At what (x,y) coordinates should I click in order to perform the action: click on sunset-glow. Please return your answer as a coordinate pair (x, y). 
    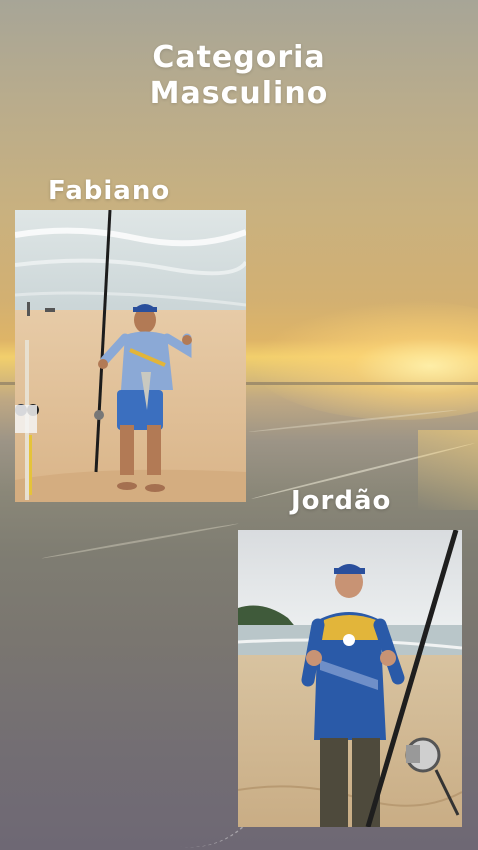
    Looking at the image, I should click on (364, 360).